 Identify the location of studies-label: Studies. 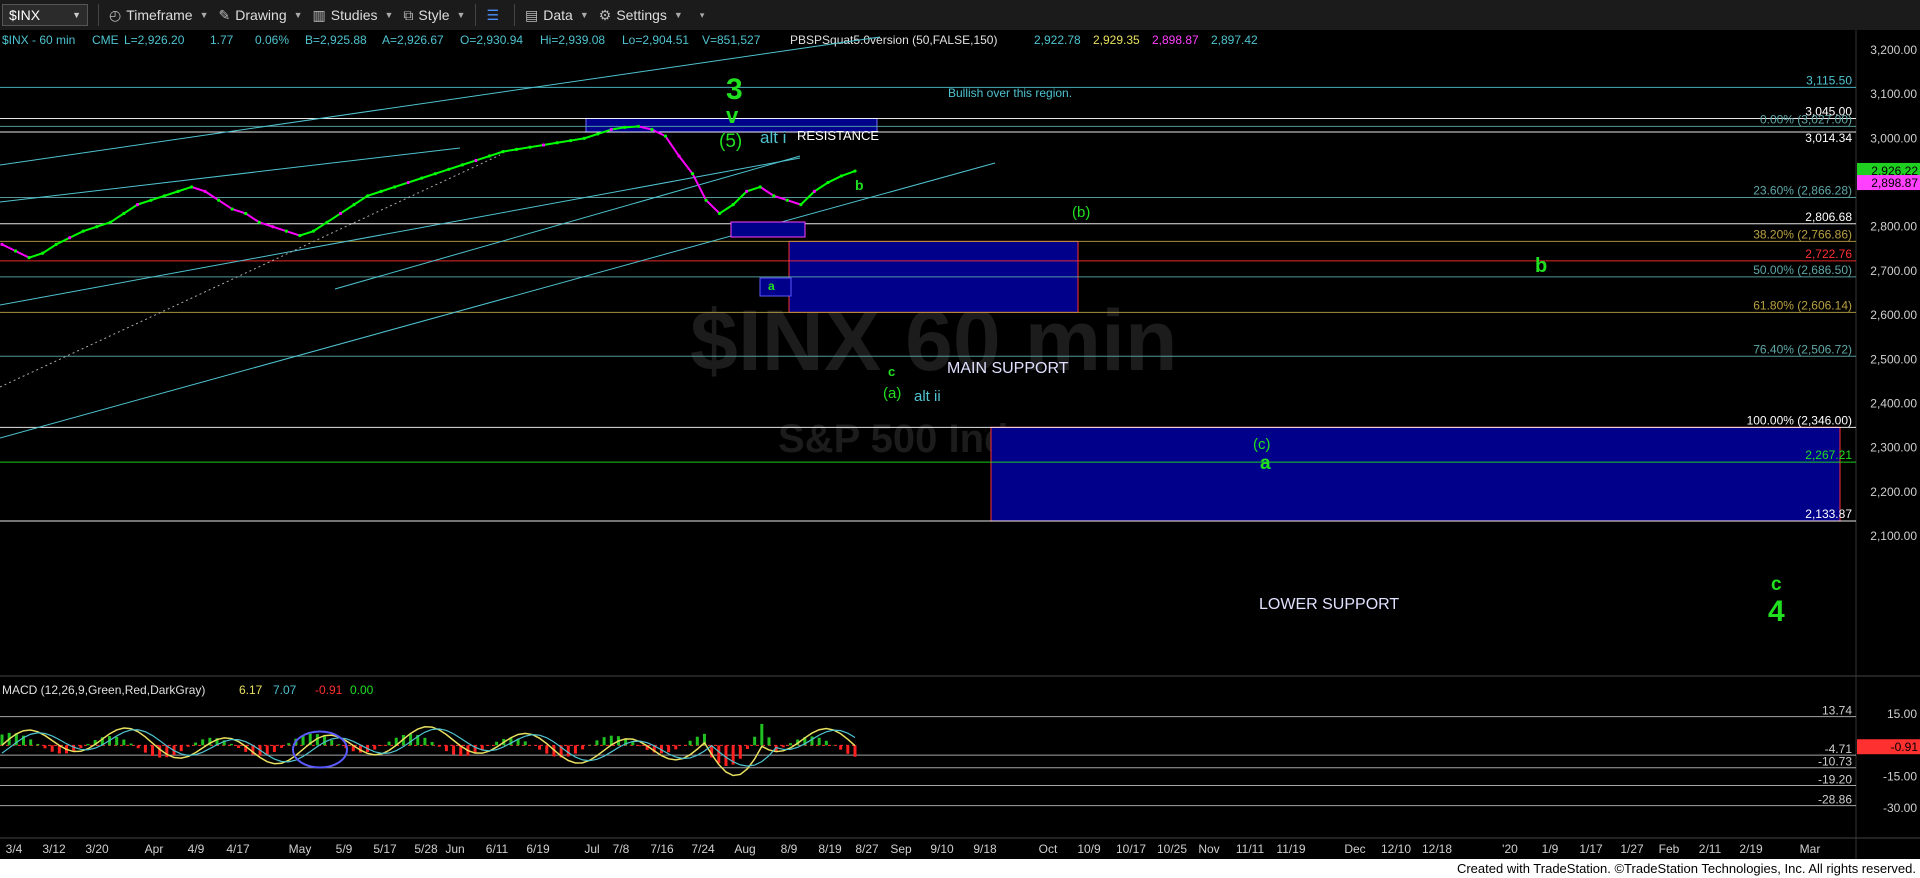
(354, 15).